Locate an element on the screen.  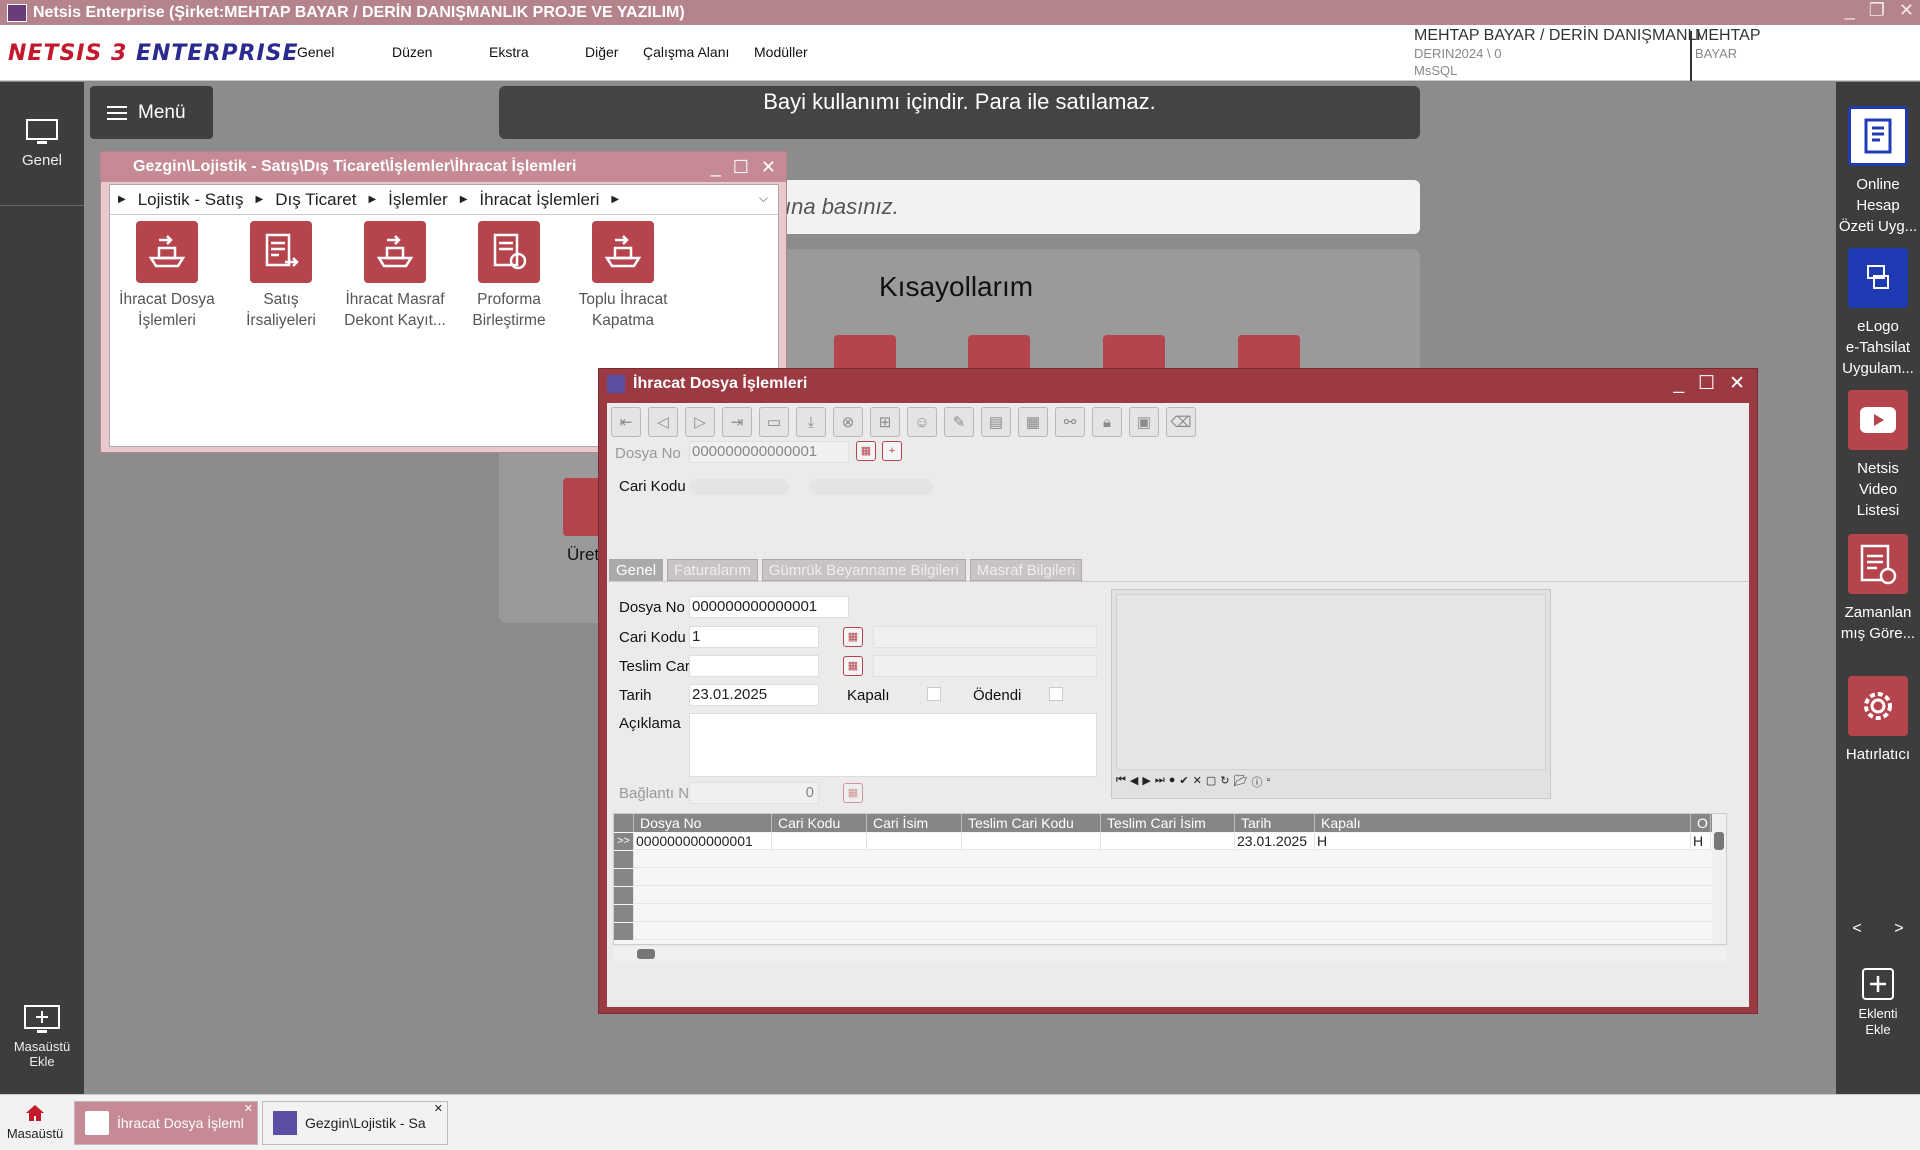
image-first-icon: ⏮ is located at coordinates (1121, 782).